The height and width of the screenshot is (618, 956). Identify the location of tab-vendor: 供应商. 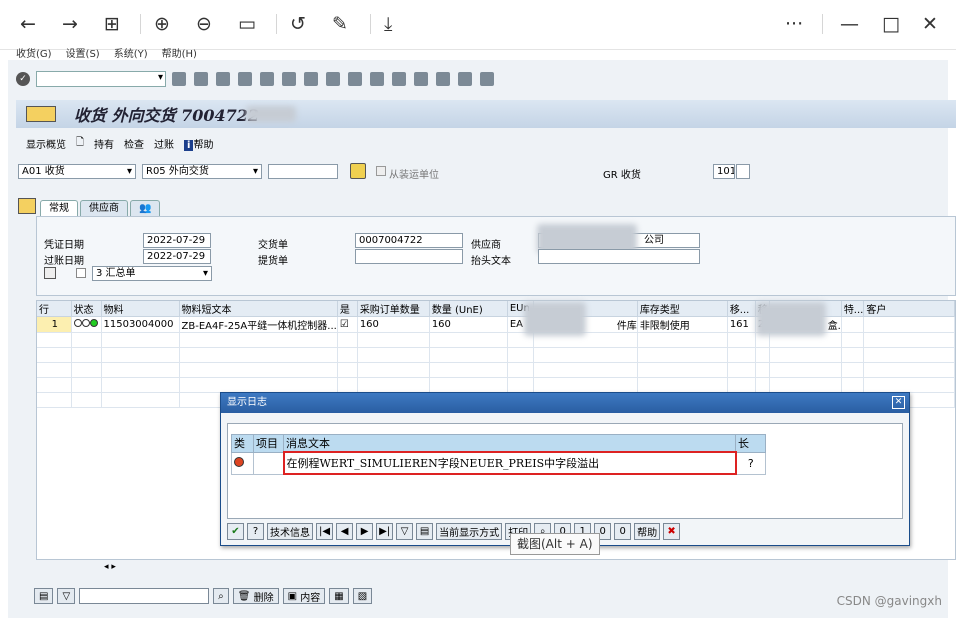
(104, 208).